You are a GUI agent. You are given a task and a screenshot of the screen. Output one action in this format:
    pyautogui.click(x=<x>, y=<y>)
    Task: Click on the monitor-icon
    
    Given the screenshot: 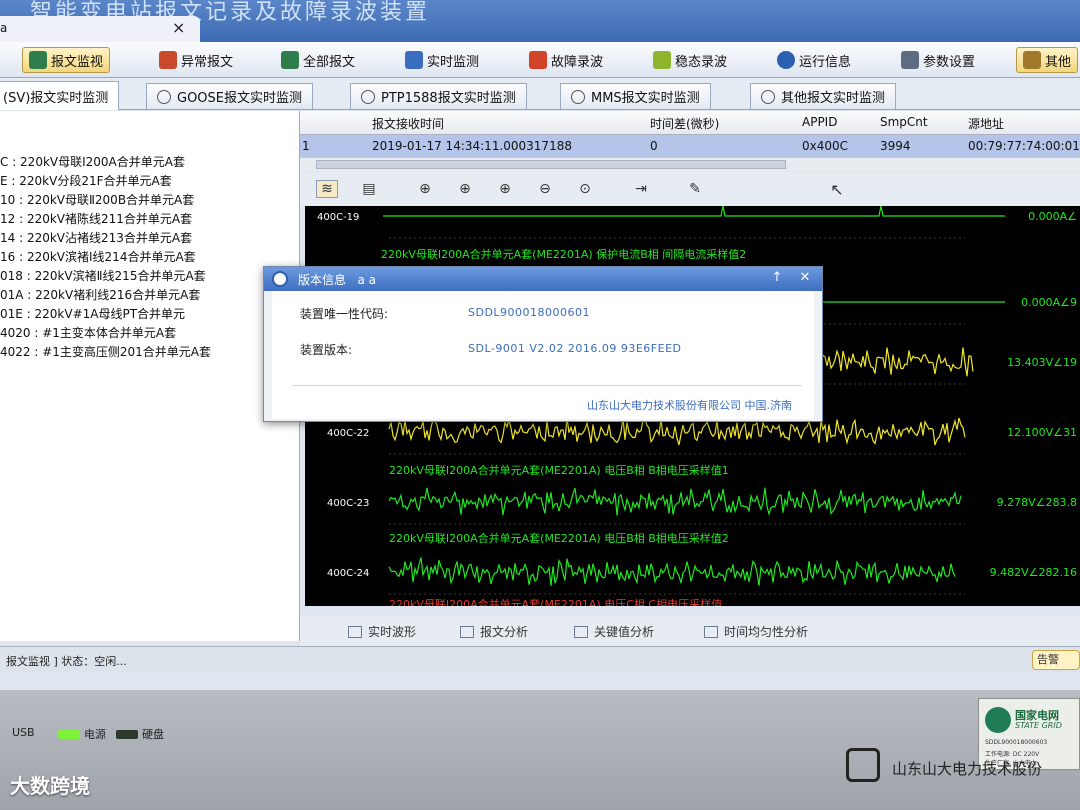 What is the action you would take?
    pyautogui.click(x=38, y=60)
    